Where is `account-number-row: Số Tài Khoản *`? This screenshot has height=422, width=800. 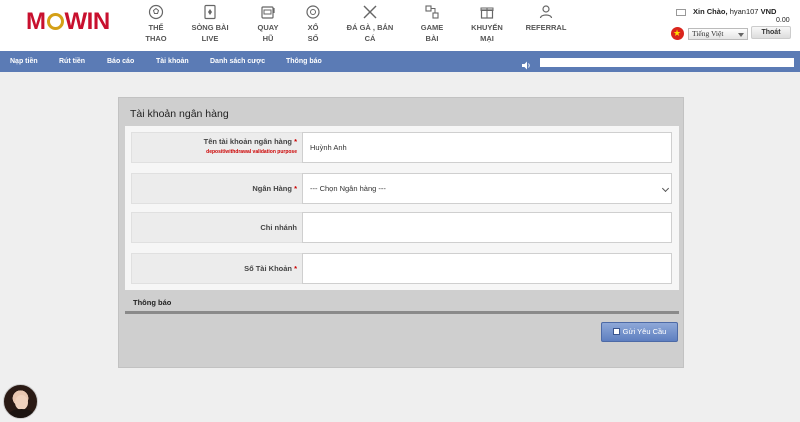 account-number-row: Số Tài Khoản * is located at coordinates (401, 268).